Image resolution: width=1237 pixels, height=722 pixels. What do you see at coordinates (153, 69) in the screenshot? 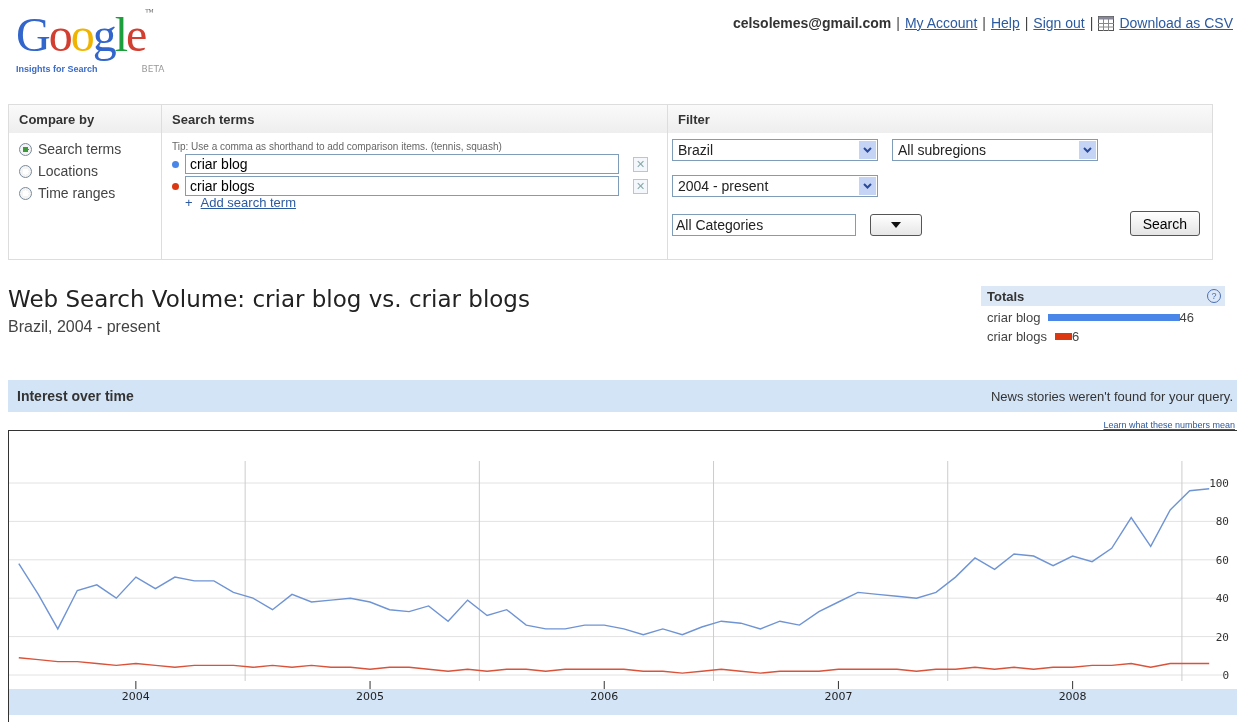
I see `beta-label: BETA` at bounding box center [153, 69].